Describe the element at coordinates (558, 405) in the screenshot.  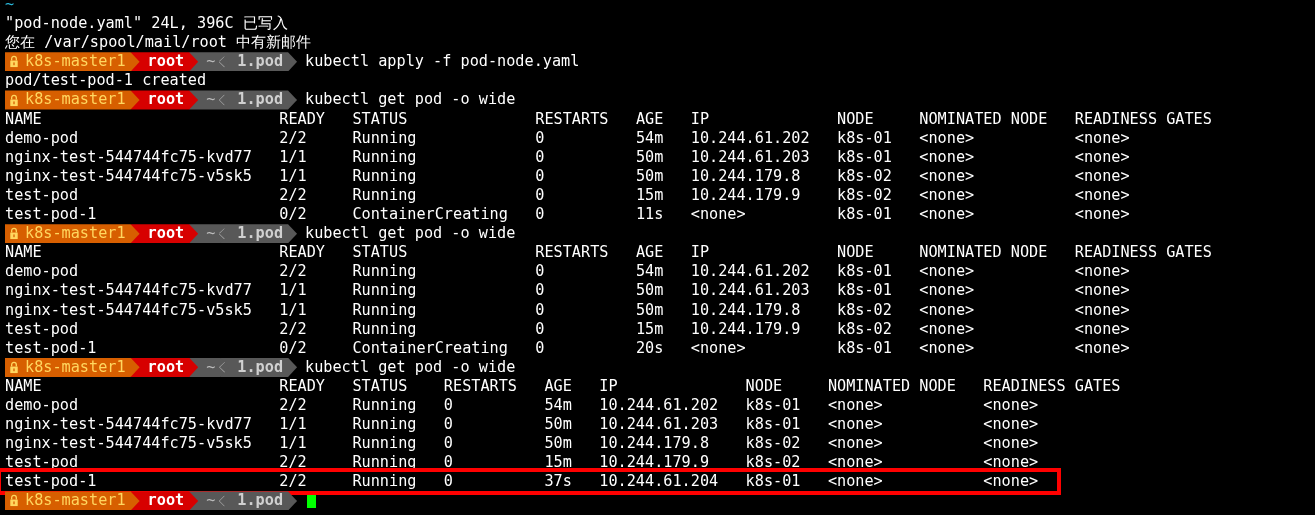
I see `table-cell-text: 54m` at that location.